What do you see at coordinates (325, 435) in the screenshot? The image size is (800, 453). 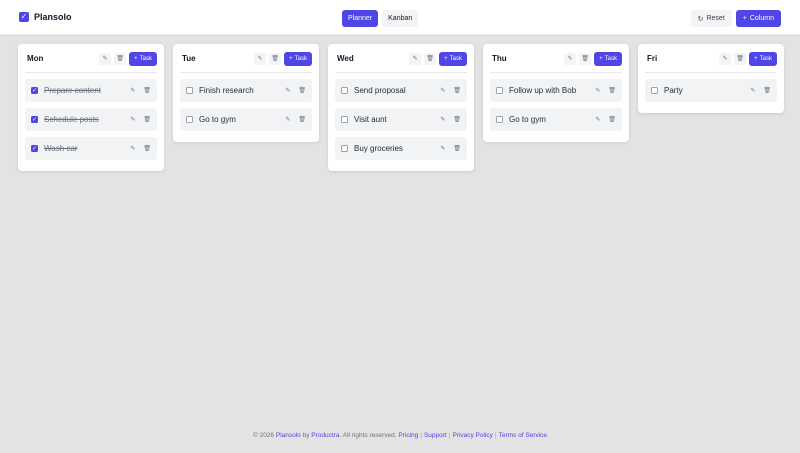 I see `footer-company-link: Productra` at bounding box center [325, 435].